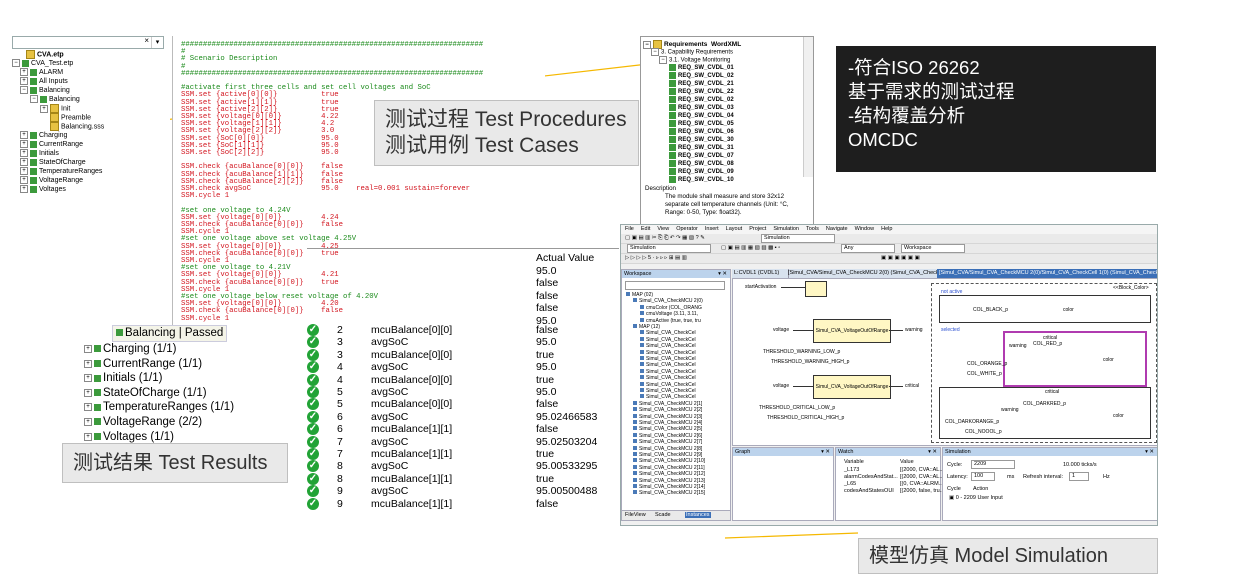  Describe the element at coordinates (157, 42) in the screenshot. I see `chevron-down-icon: ▾` at that location.